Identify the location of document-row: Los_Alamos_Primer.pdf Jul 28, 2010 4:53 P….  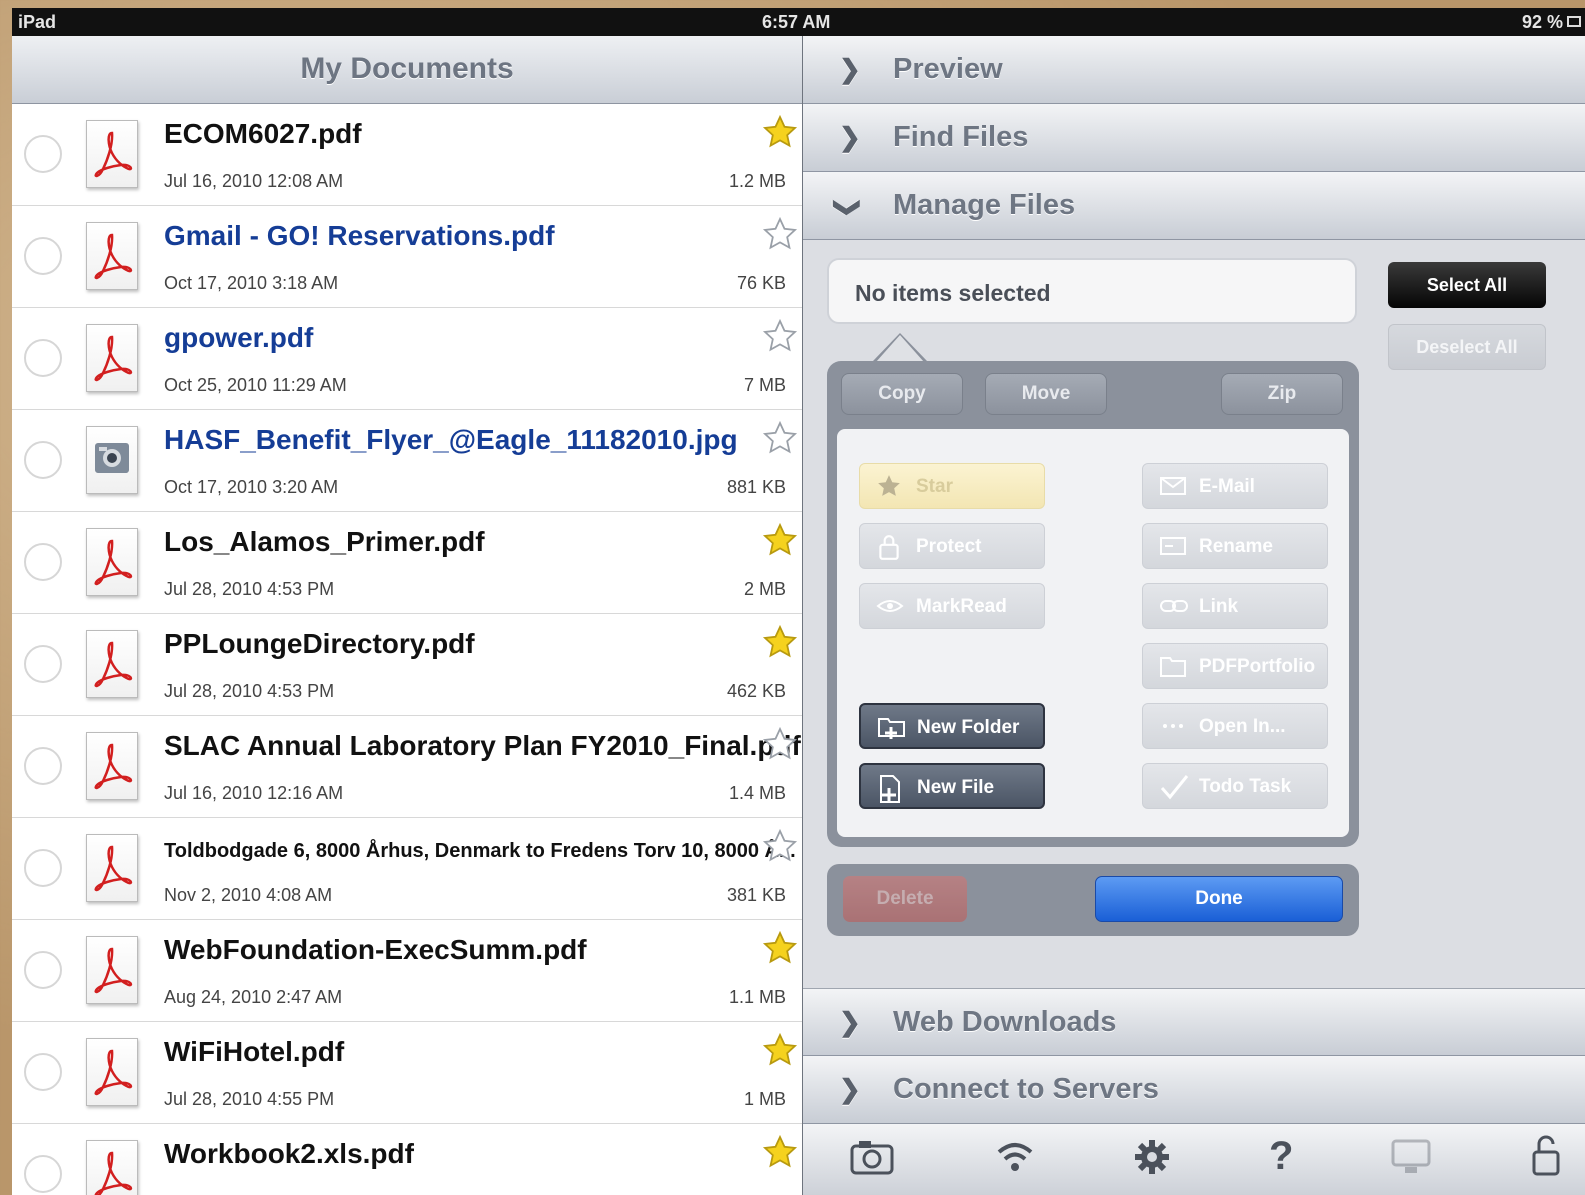
(407, 563).